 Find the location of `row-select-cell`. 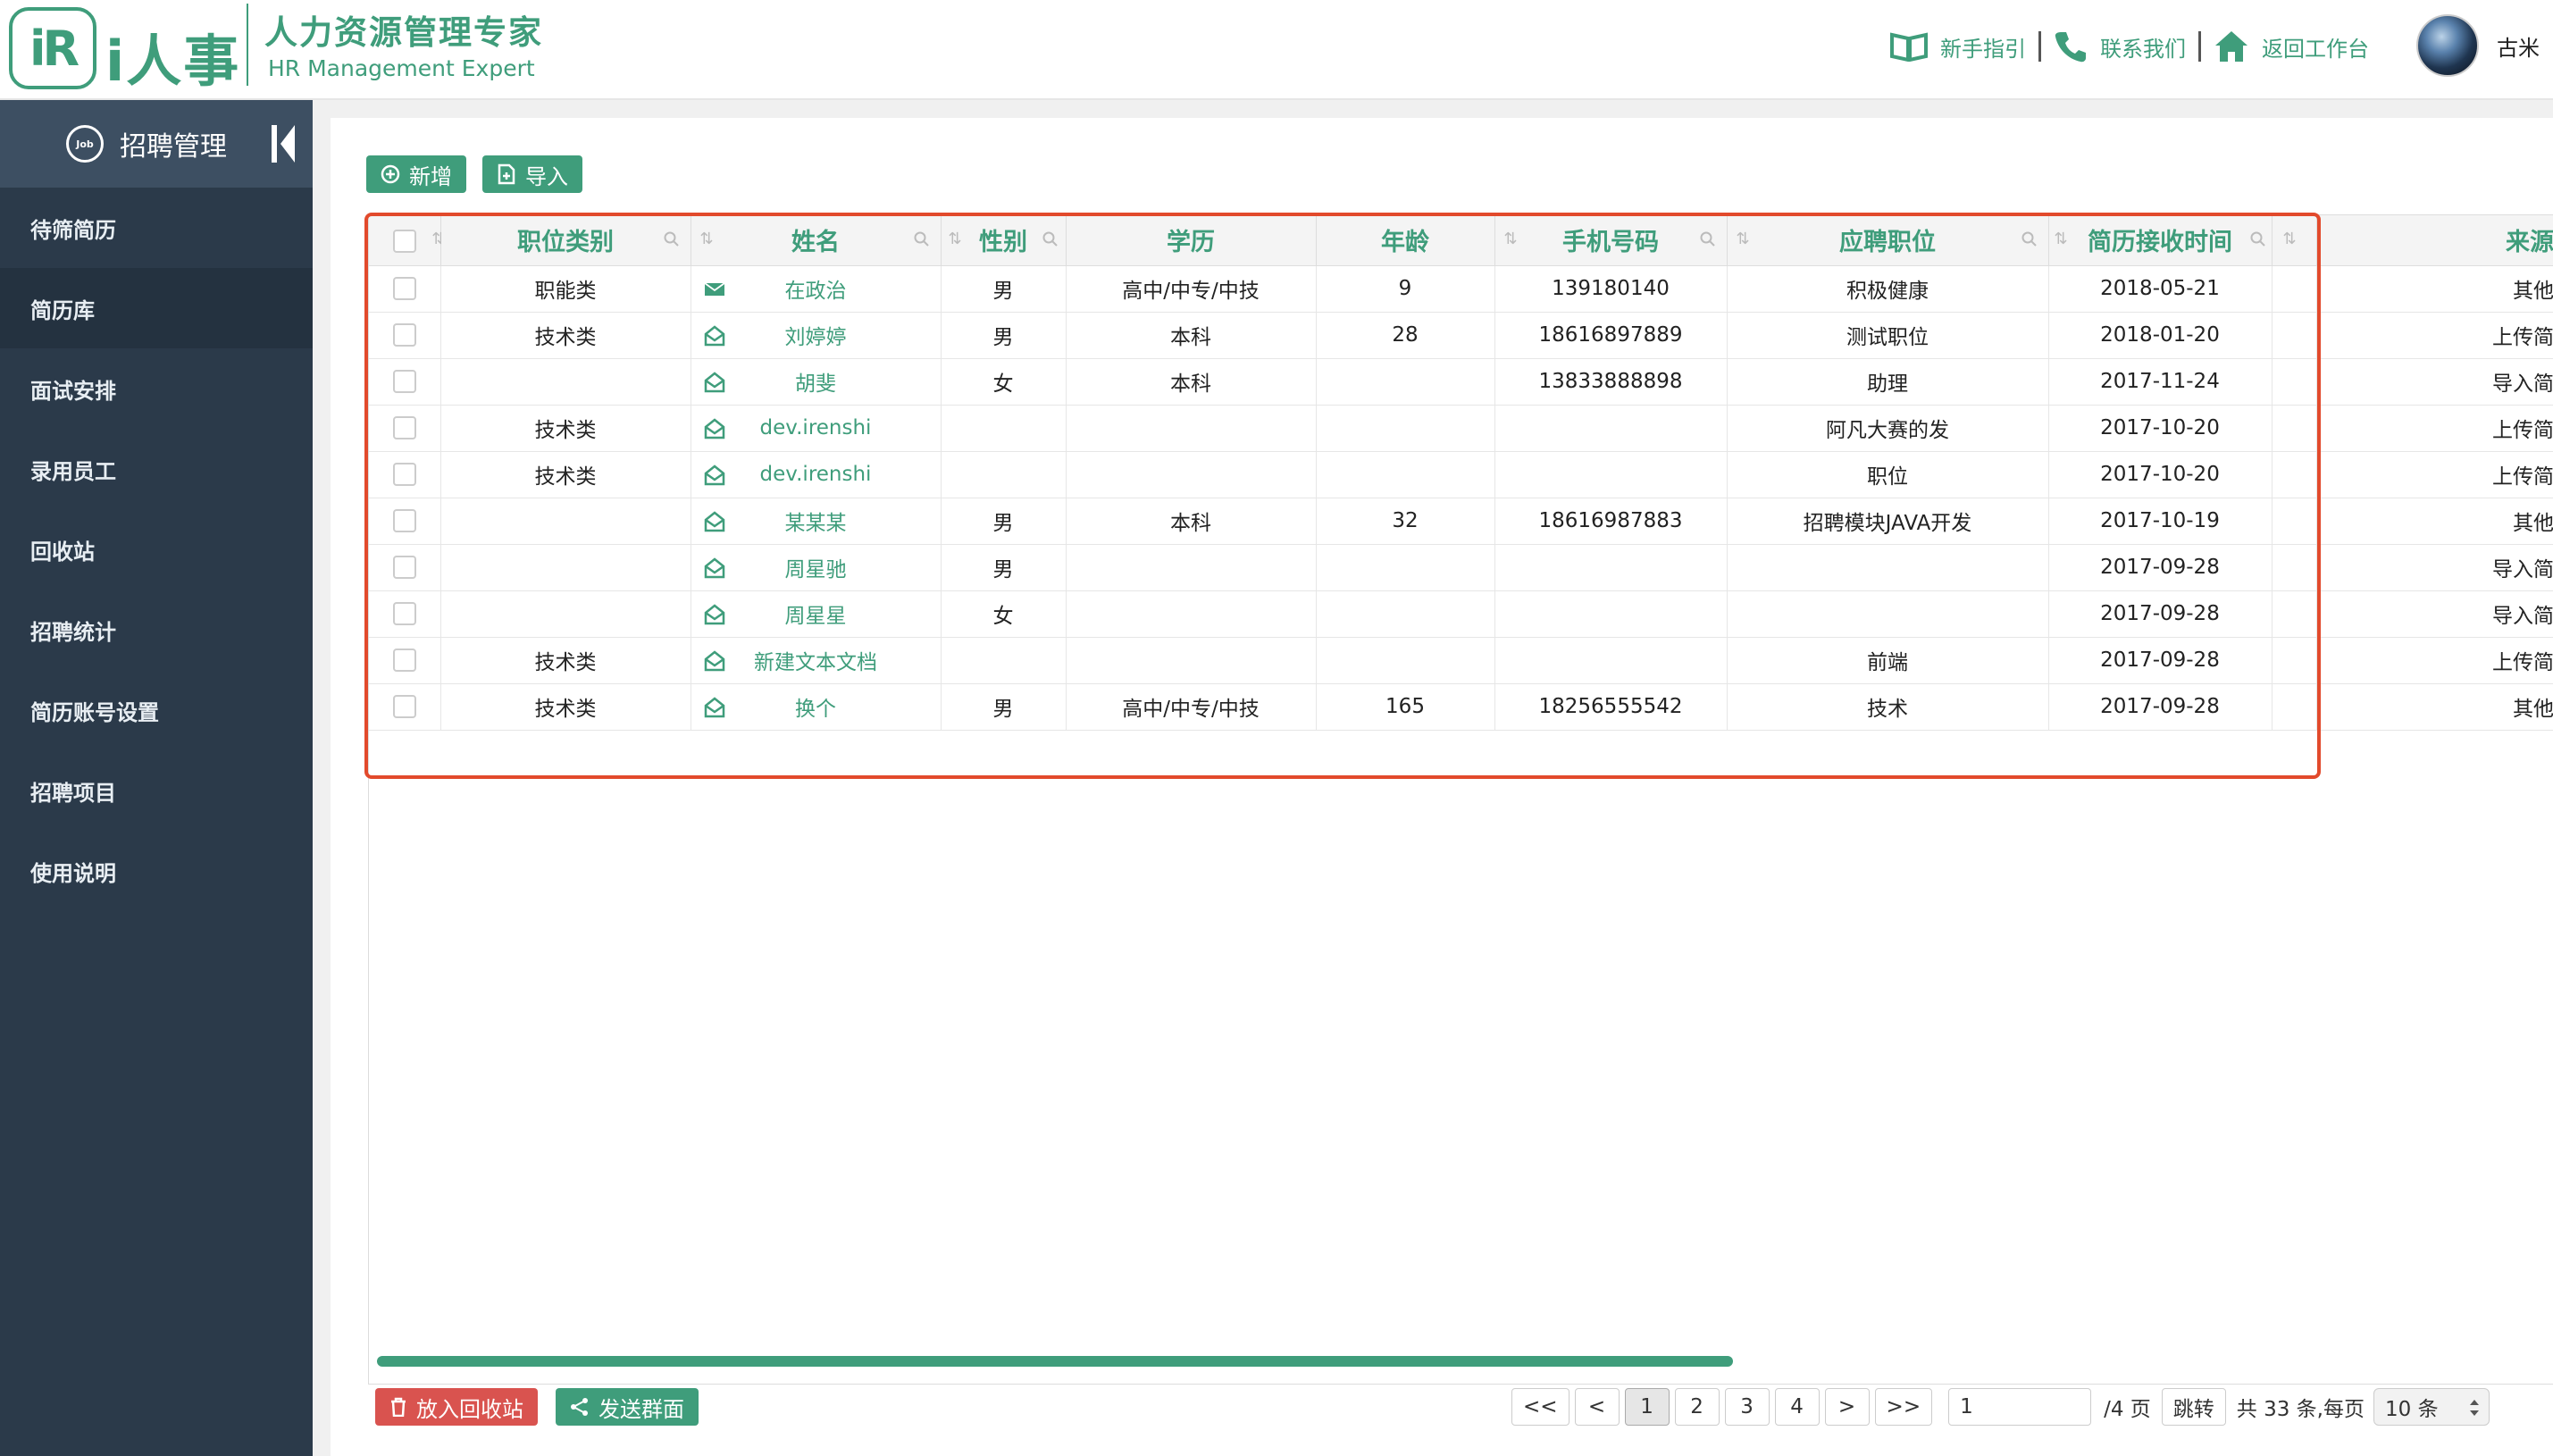

row-select-cell is located at coordinates (405, 474).